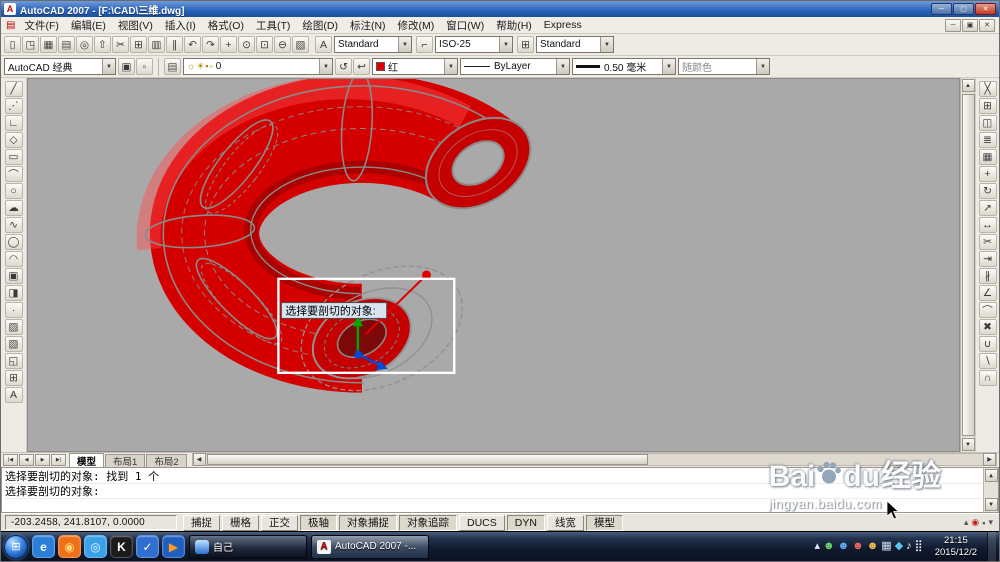  What do you see at coordinates (983, 522) in the screenshot?
I see `toolbar-lock-icon: ▪` at bounding box center [983, 522].